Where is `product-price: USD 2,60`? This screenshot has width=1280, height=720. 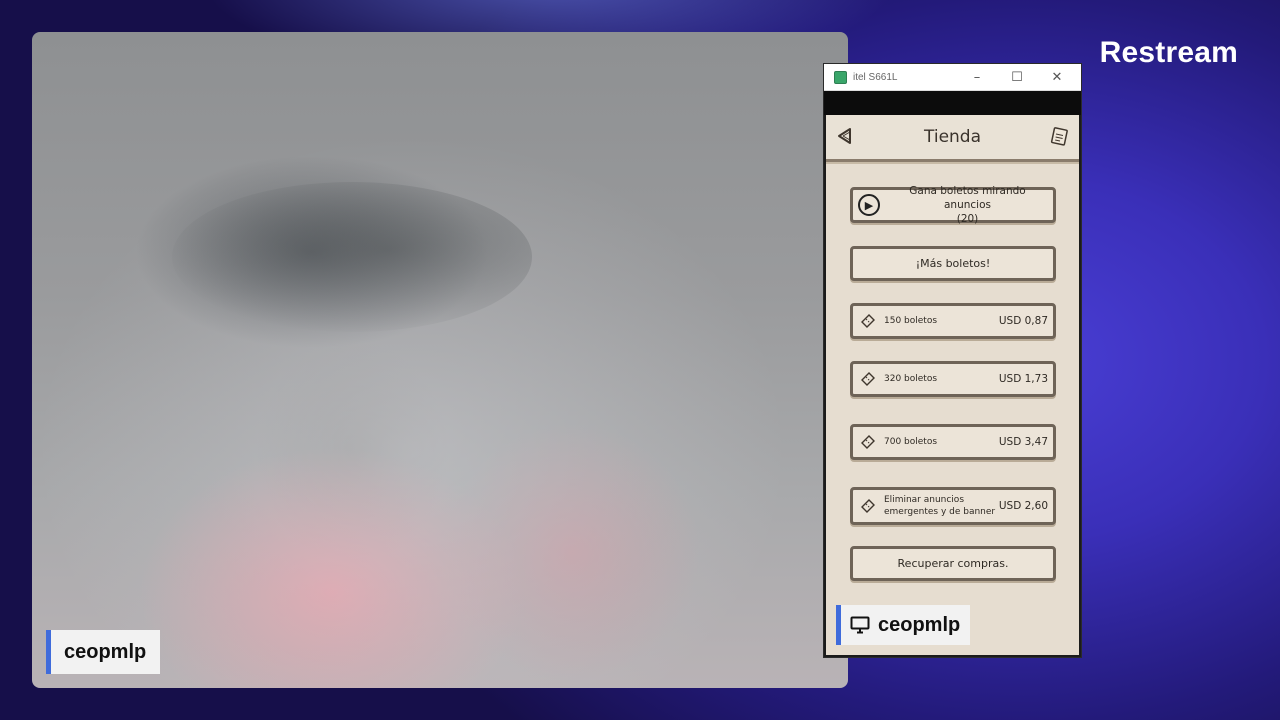 product-price: USD 2,60 is located at coordinates (1023, 506).